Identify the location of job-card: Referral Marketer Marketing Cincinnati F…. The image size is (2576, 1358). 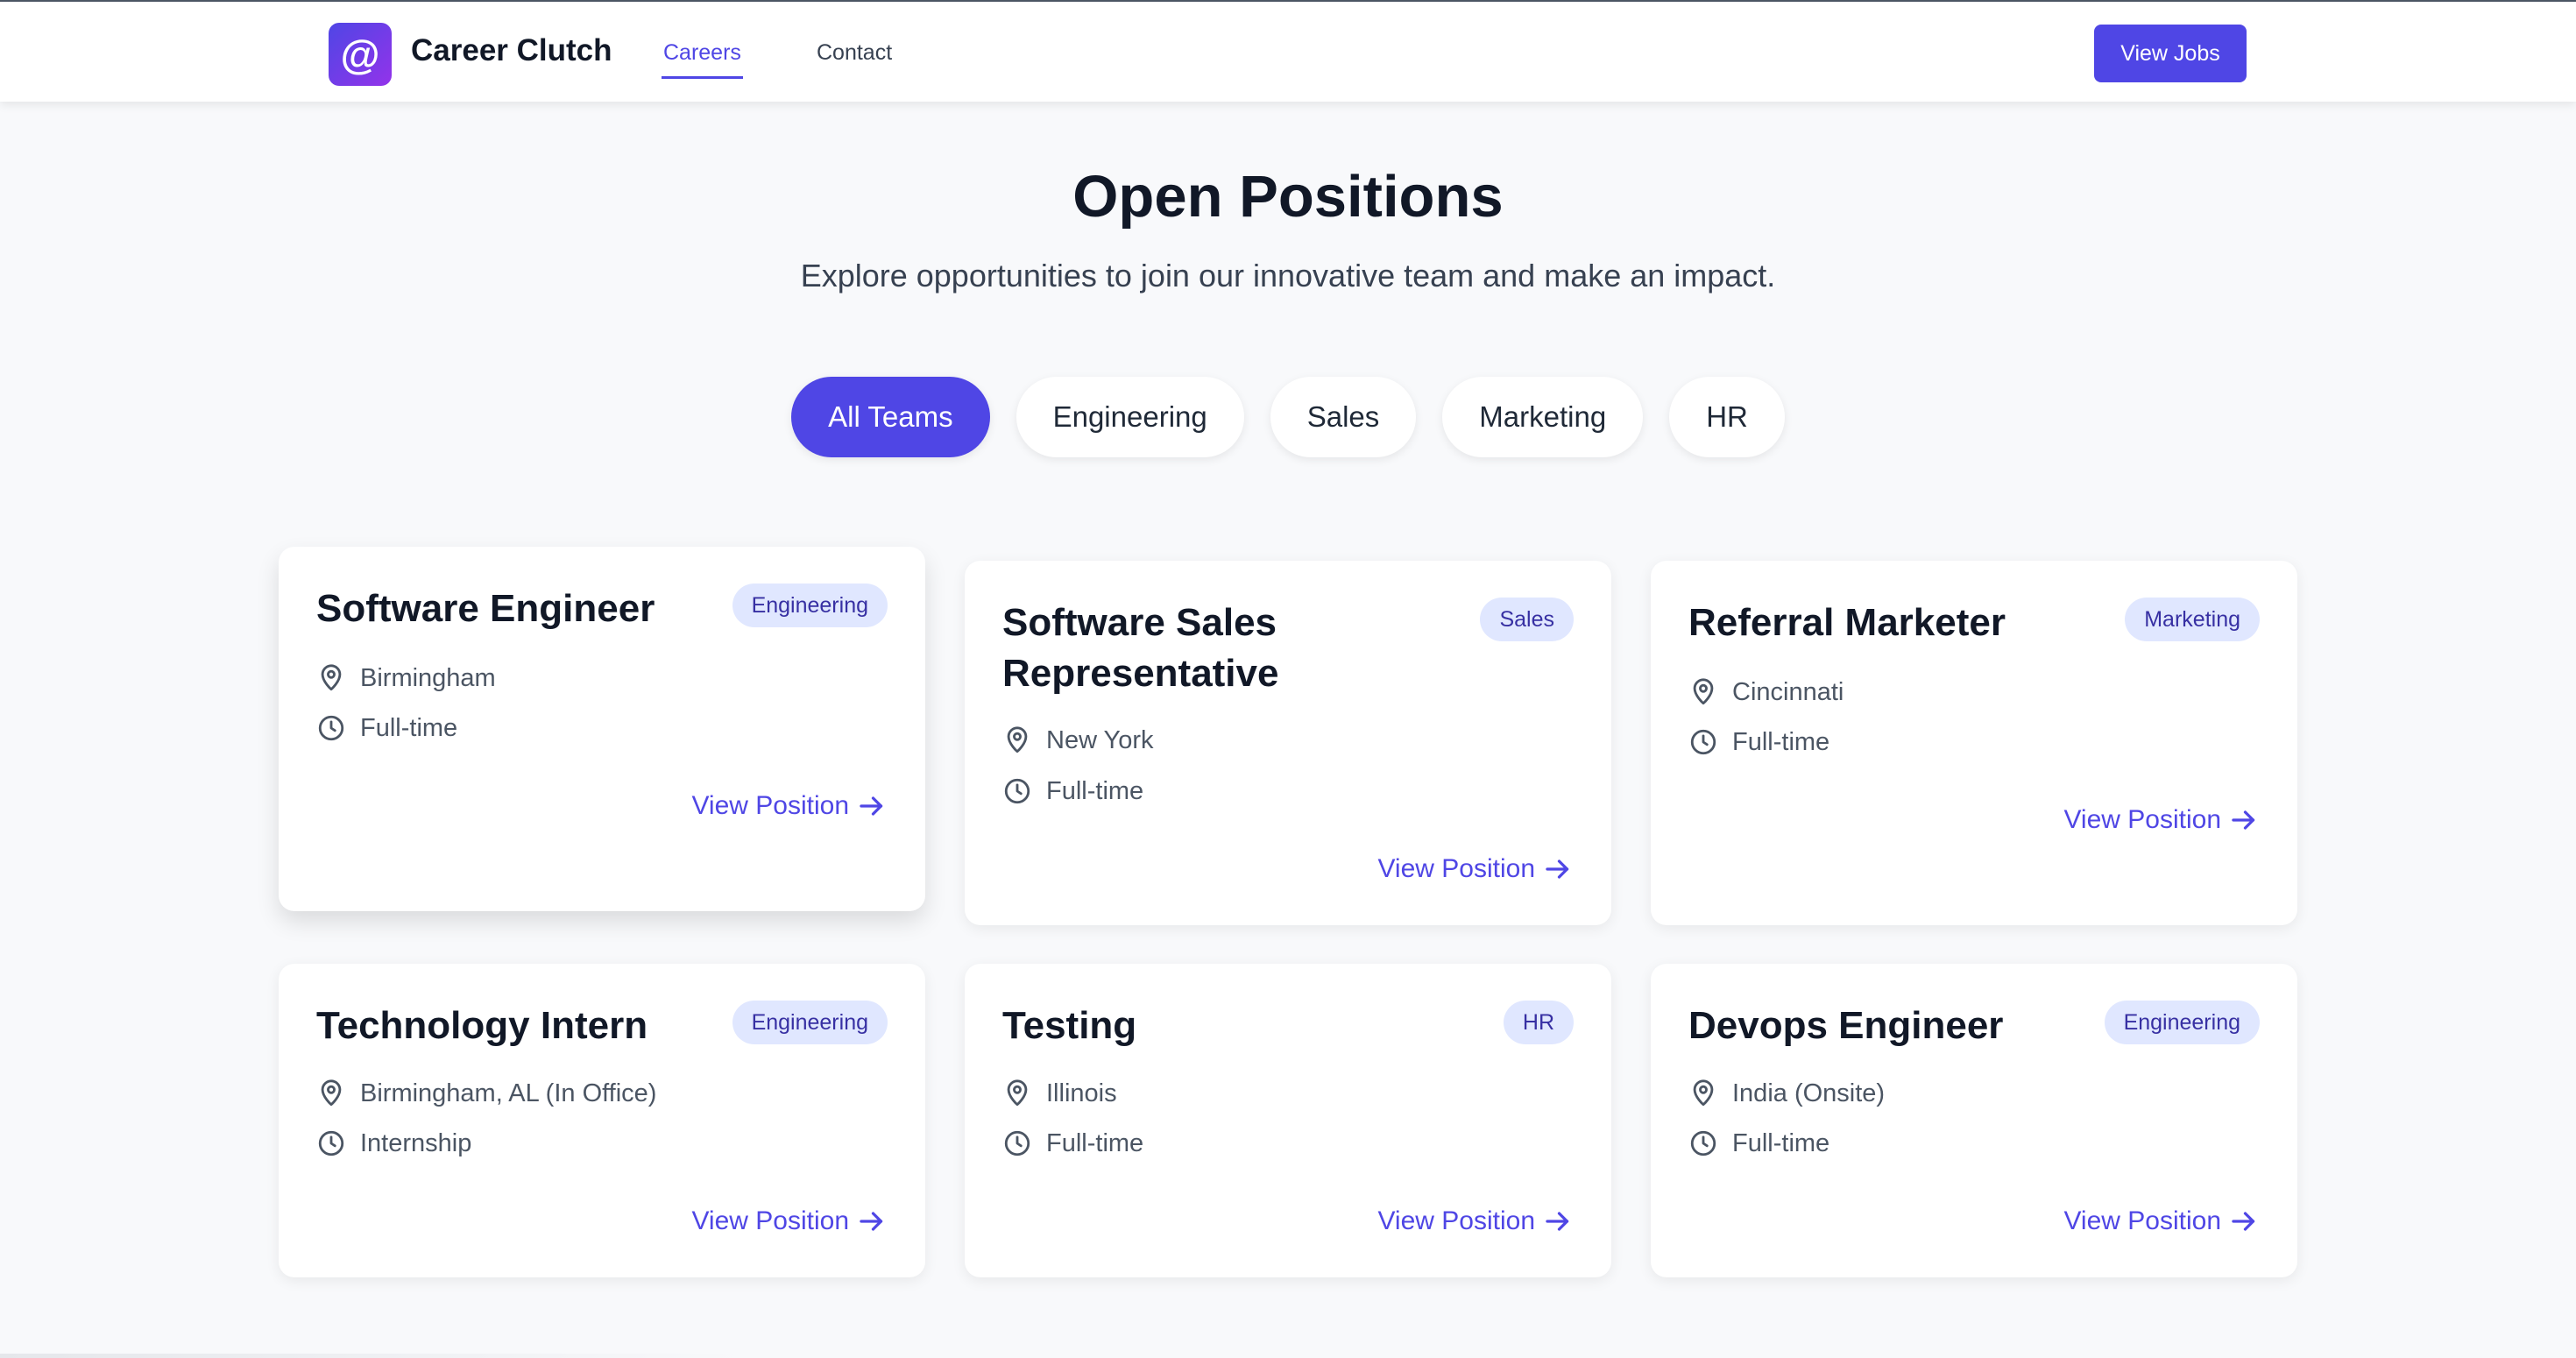
(1974, 743).